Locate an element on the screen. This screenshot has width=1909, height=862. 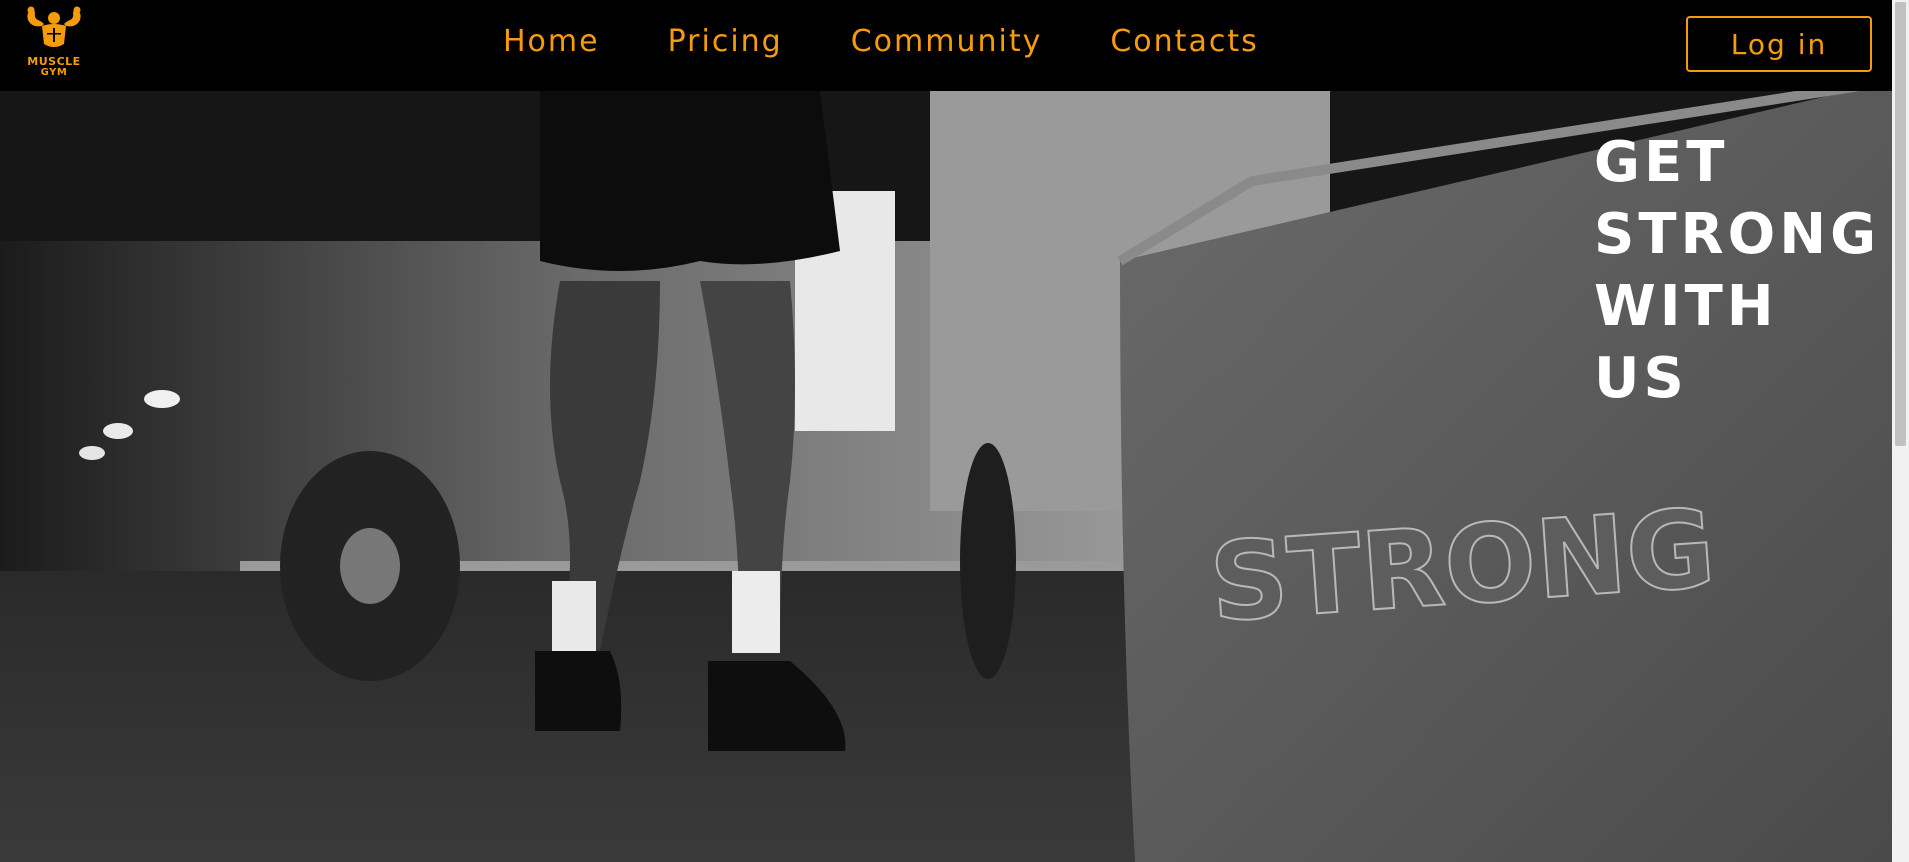
flexing-bodybuilder-icon is located at coordinates (54, 26).